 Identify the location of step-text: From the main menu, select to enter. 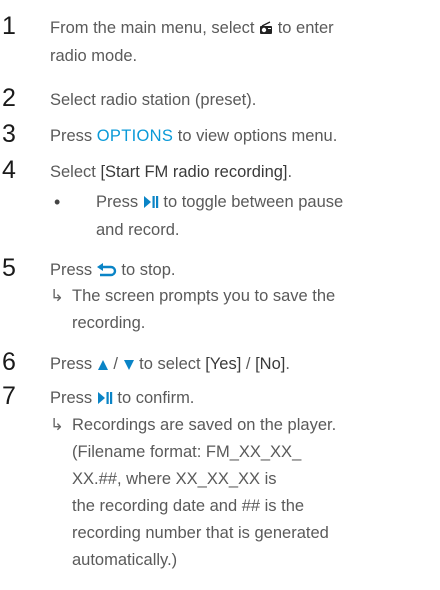
(192, 29).